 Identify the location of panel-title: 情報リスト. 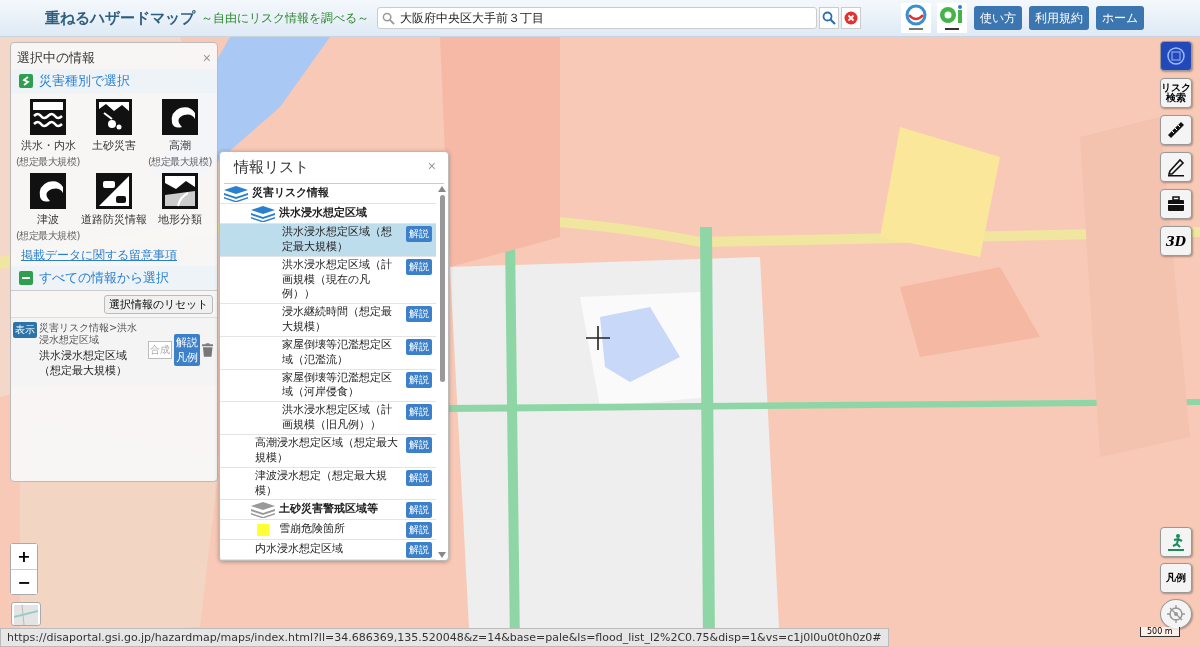
(271, 167).